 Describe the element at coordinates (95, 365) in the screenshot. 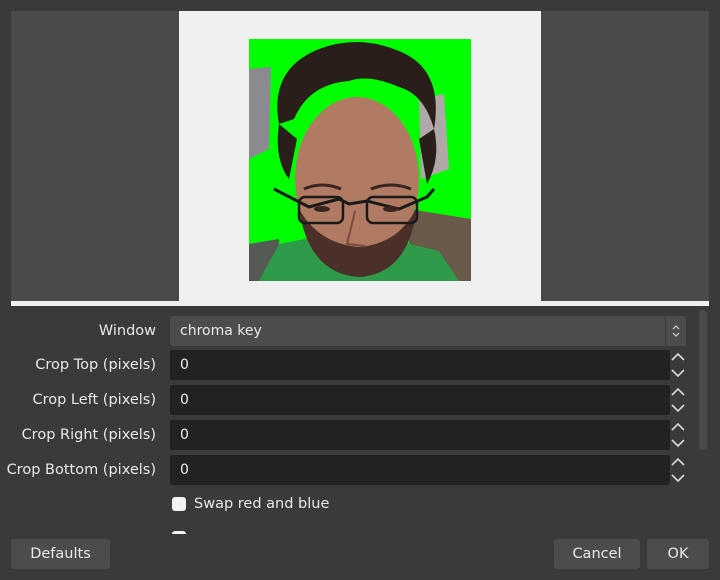

I see `crop-top-label: Crop Top (pixels)` at that location.